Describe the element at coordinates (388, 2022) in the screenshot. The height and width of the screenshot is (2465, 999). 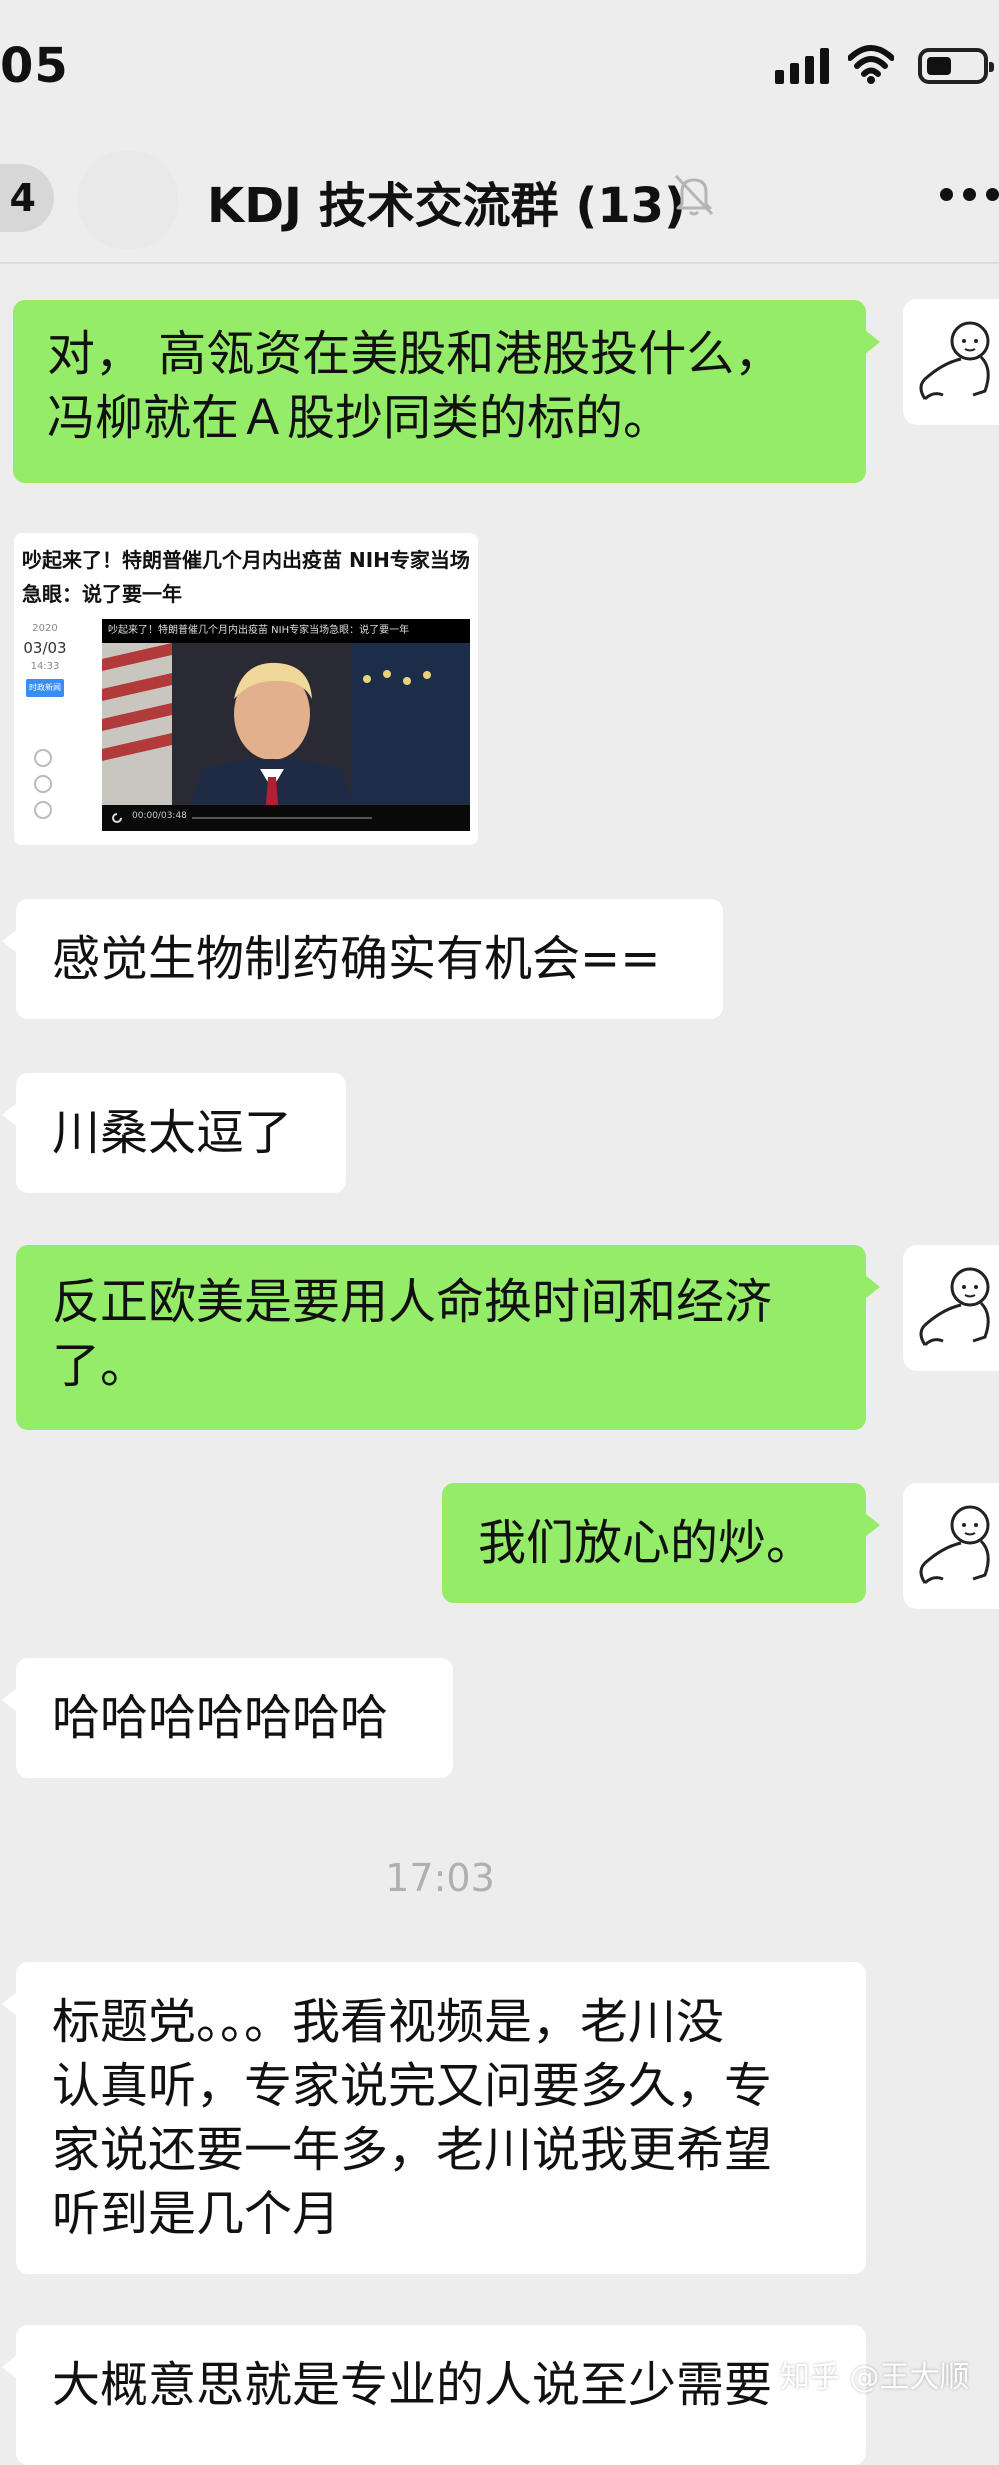
I see `message-line: 标题党。。。我看视频是，老川没` at that location.